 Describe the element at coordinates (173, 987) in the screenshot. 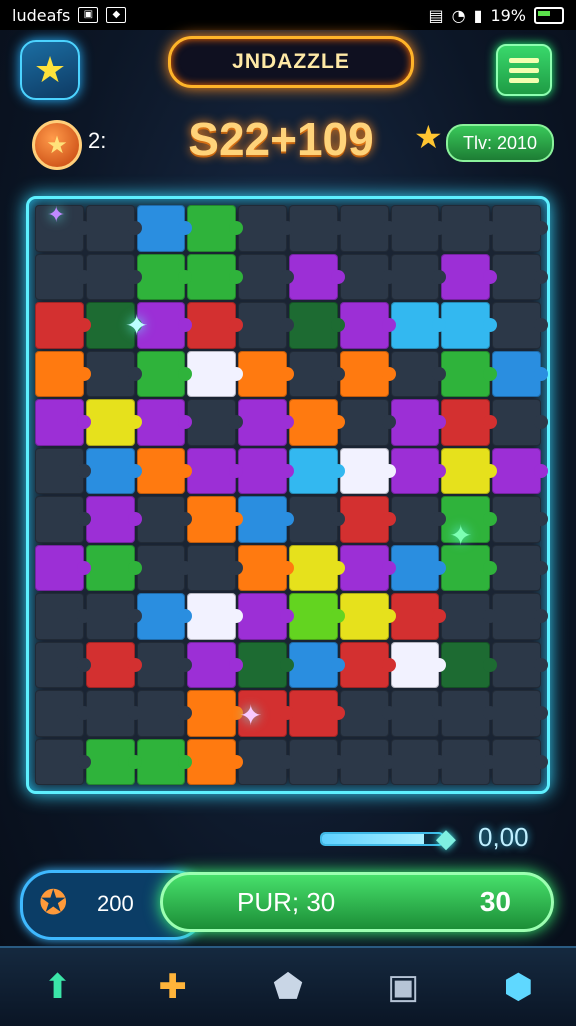

I see `nav-puzzle: ✚` at that location.